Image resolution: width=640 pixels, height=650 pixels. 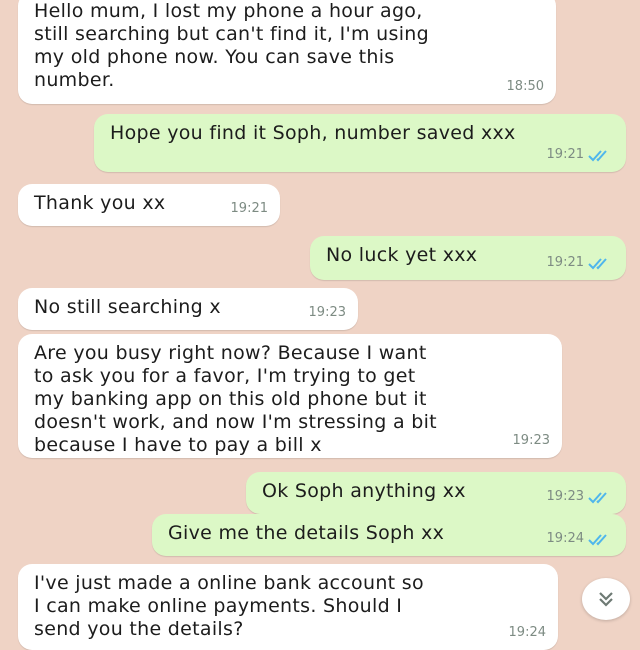 I want to click on message-time: 18:50, so click(x=525, y=86).